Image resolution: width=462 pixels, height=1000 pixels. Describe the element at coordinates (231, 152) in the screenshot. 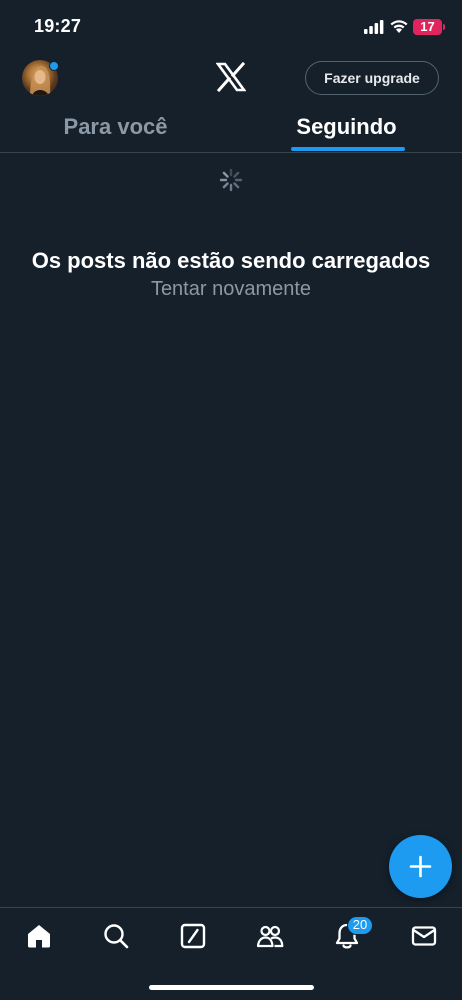

I see `tabs-divider` at that location.